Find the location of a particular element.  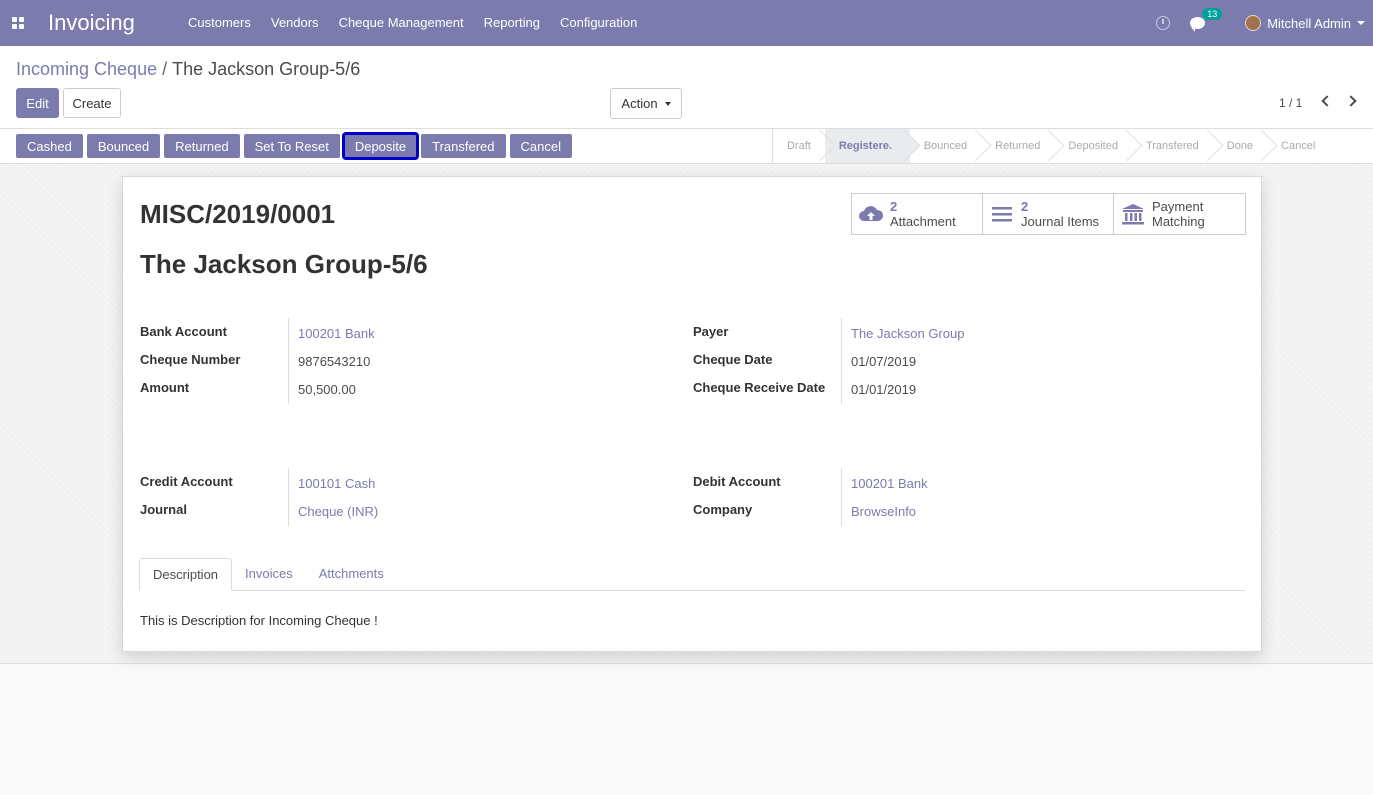

stage-bounced: Bounced is located at coordinates (945, 146).